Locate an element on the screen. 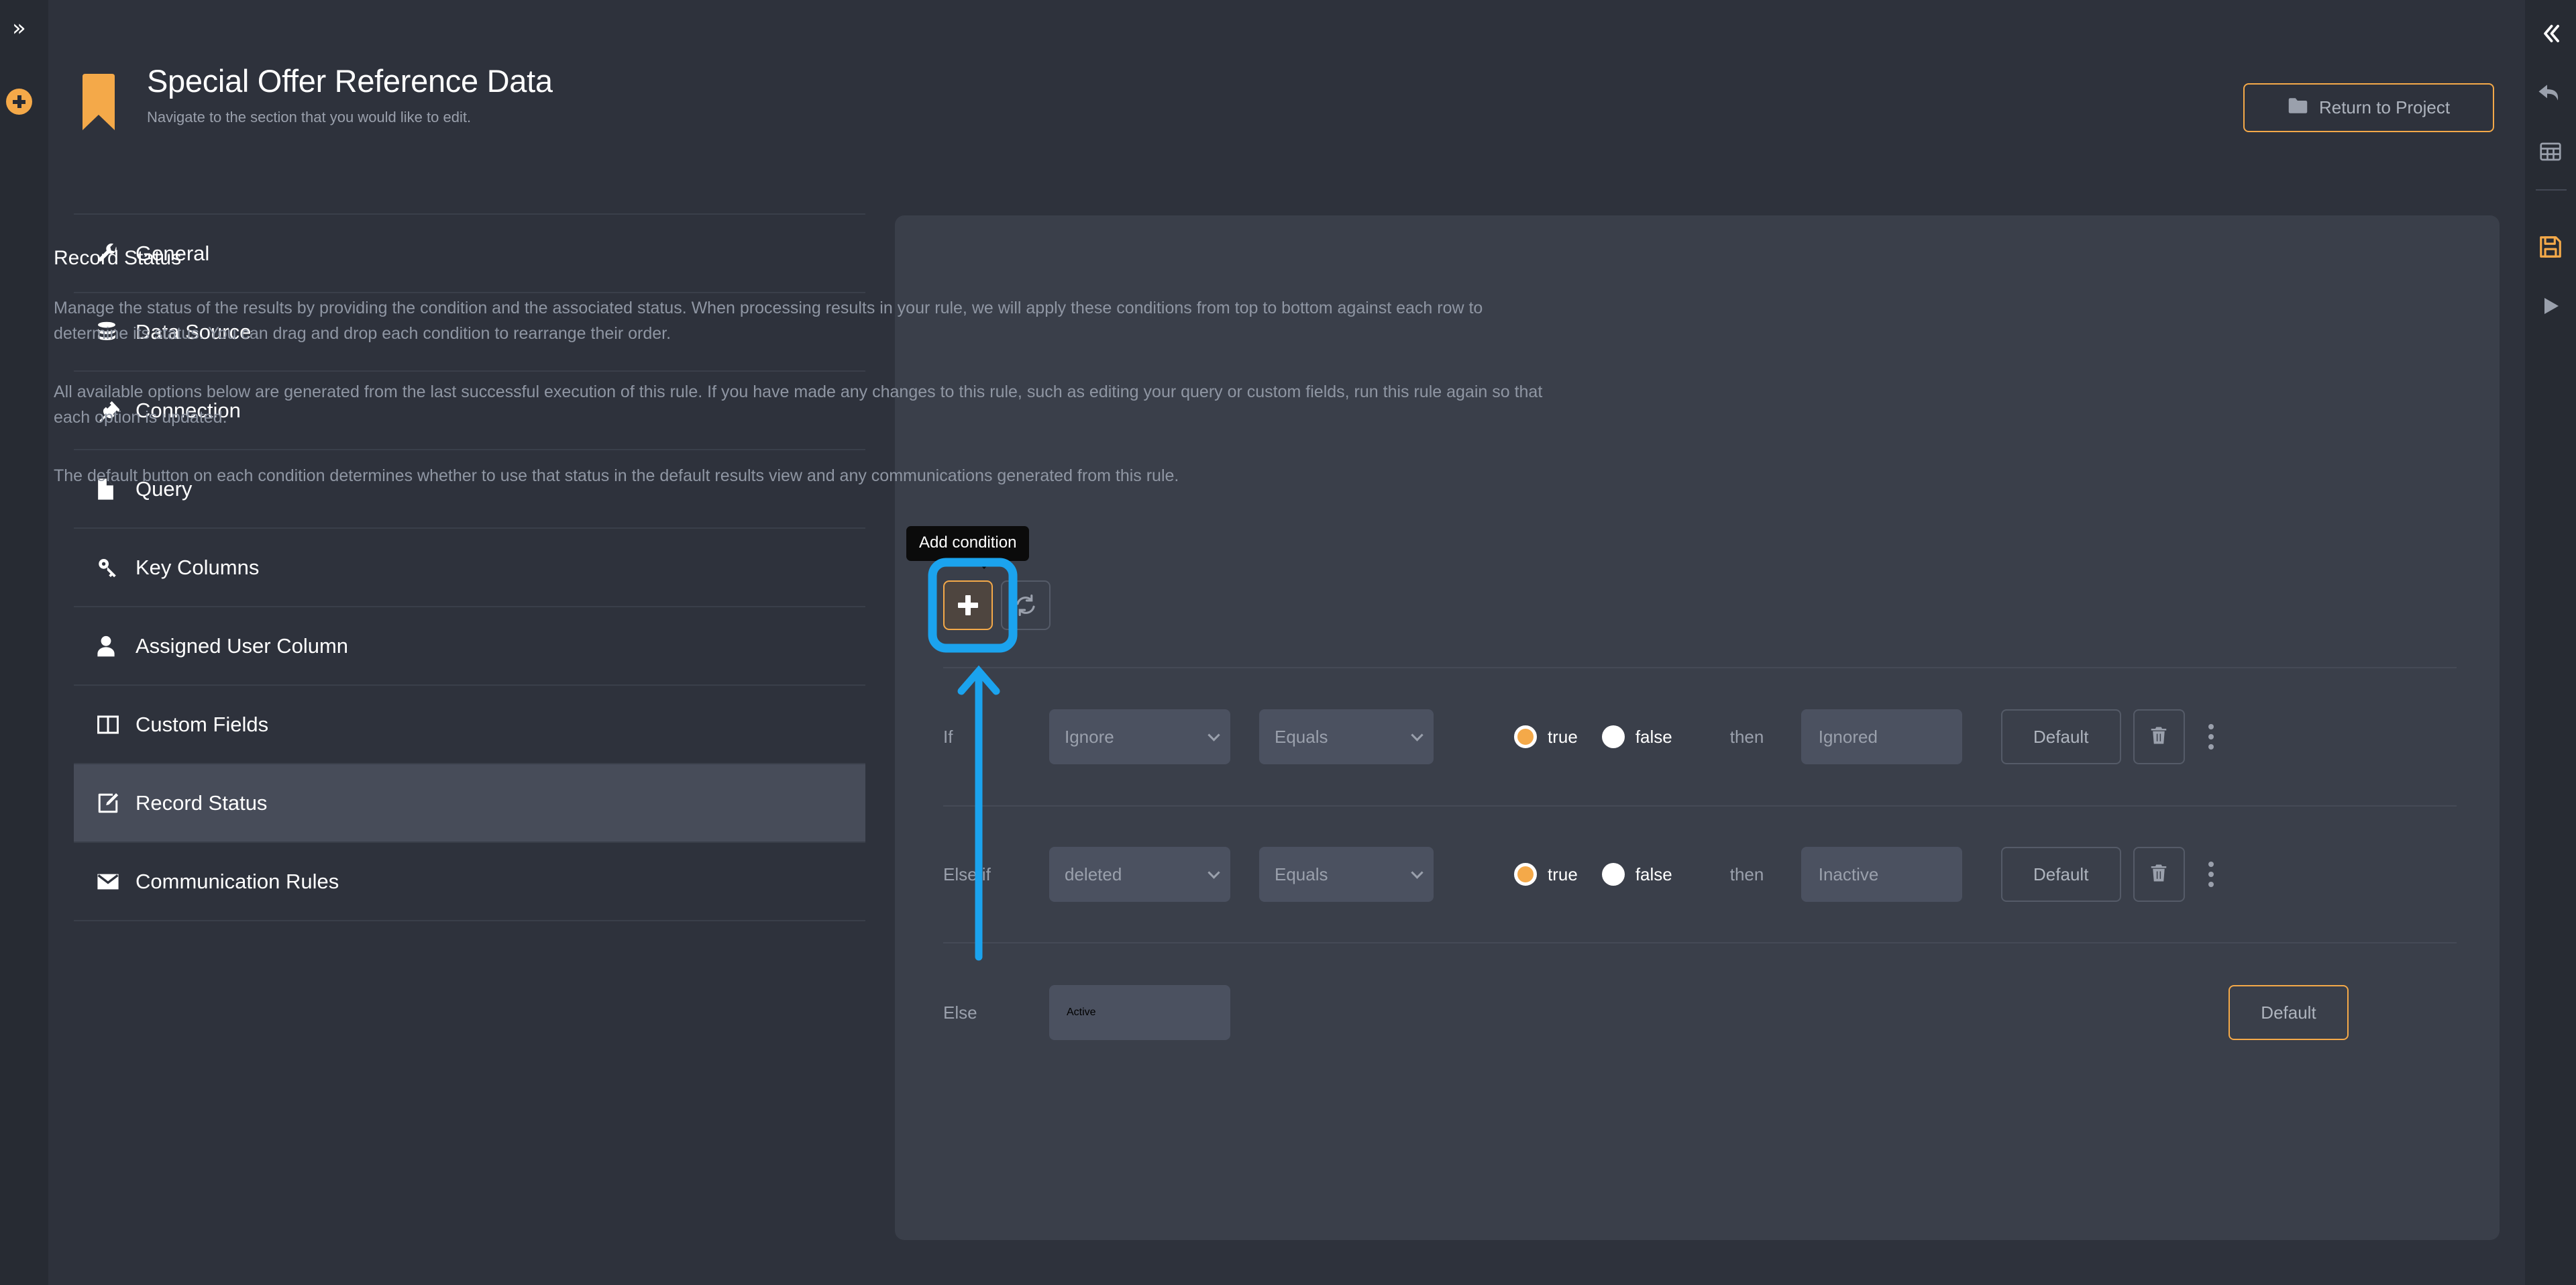 The image size is (2576, 1285). else-row: Else Active Default is located at coordinates (1700, 1013).